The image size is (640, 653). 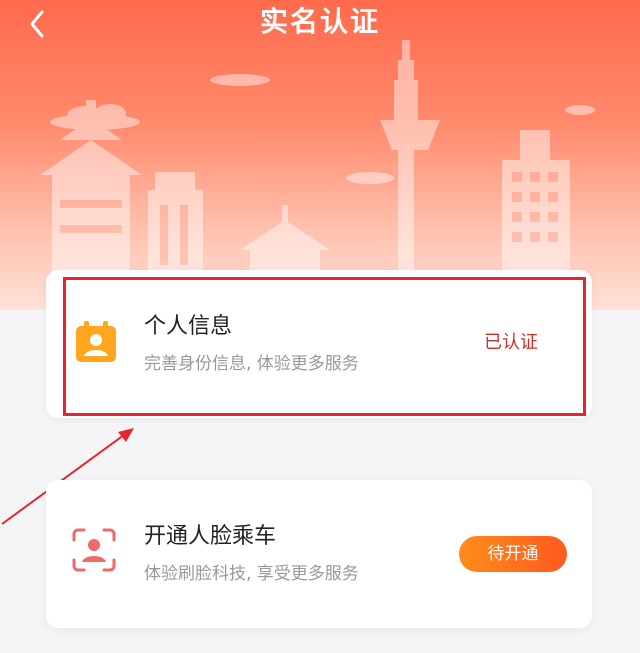 What do you see at coordinates (513, 554) in the screenshot?
I see `activate-button: 待开通` at bounding box center [513, 554].